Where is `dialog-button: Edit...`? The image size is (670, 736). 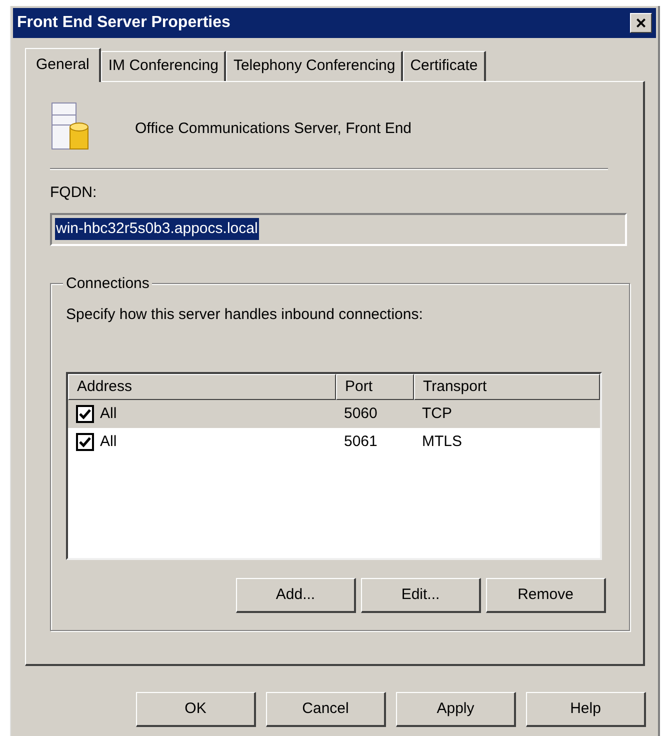 dialog-button: Edit... is located at coordinates (421, 595).